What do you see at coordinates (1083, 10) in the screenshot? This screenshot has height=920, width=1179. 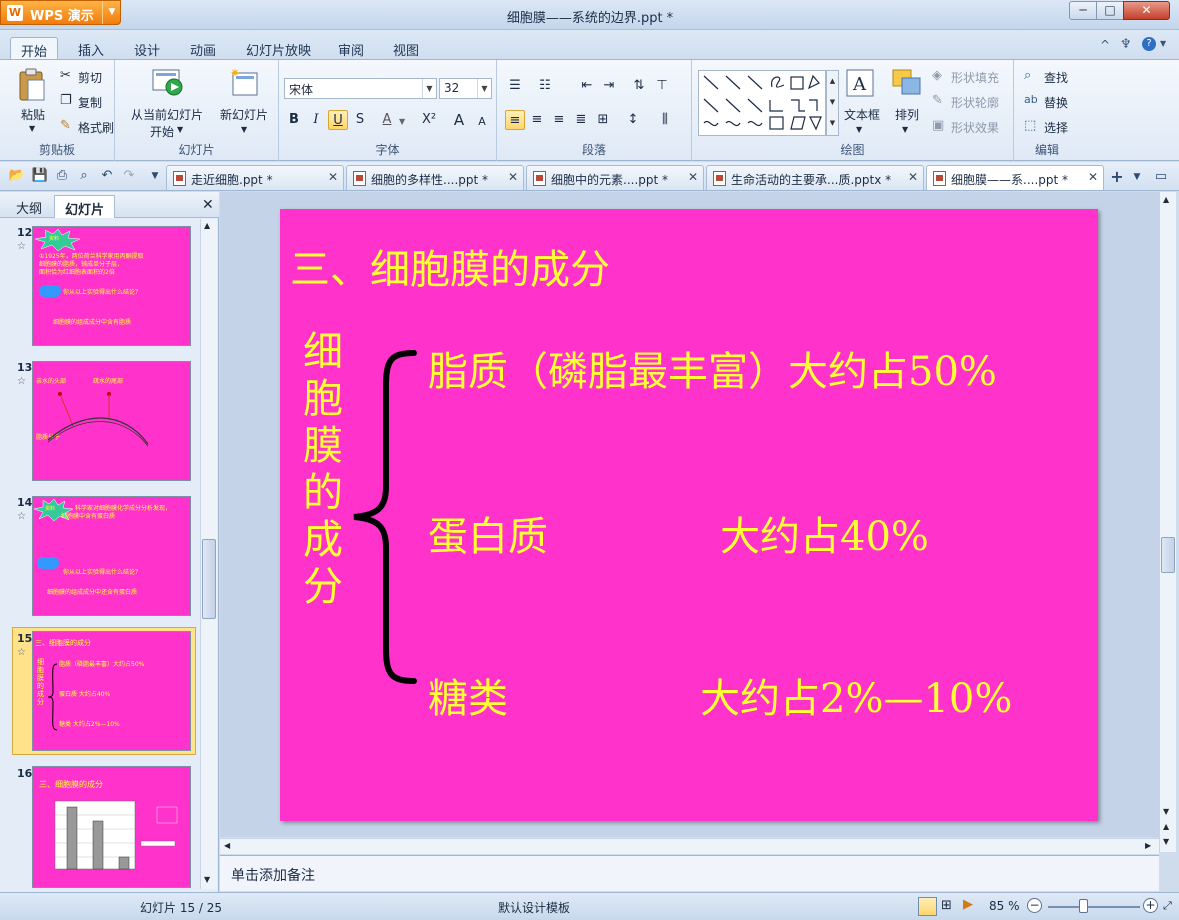 I see `minimize-button: ─` at bounding box center [1083, 10].